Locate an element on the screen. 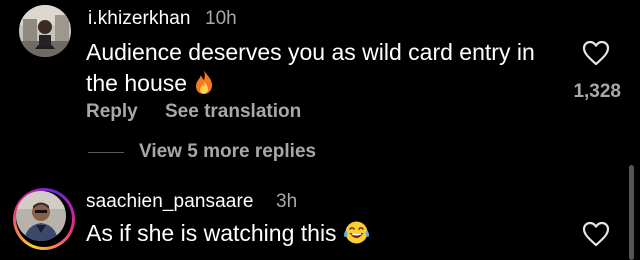  replies-divider is located at coordinates (106, 152).